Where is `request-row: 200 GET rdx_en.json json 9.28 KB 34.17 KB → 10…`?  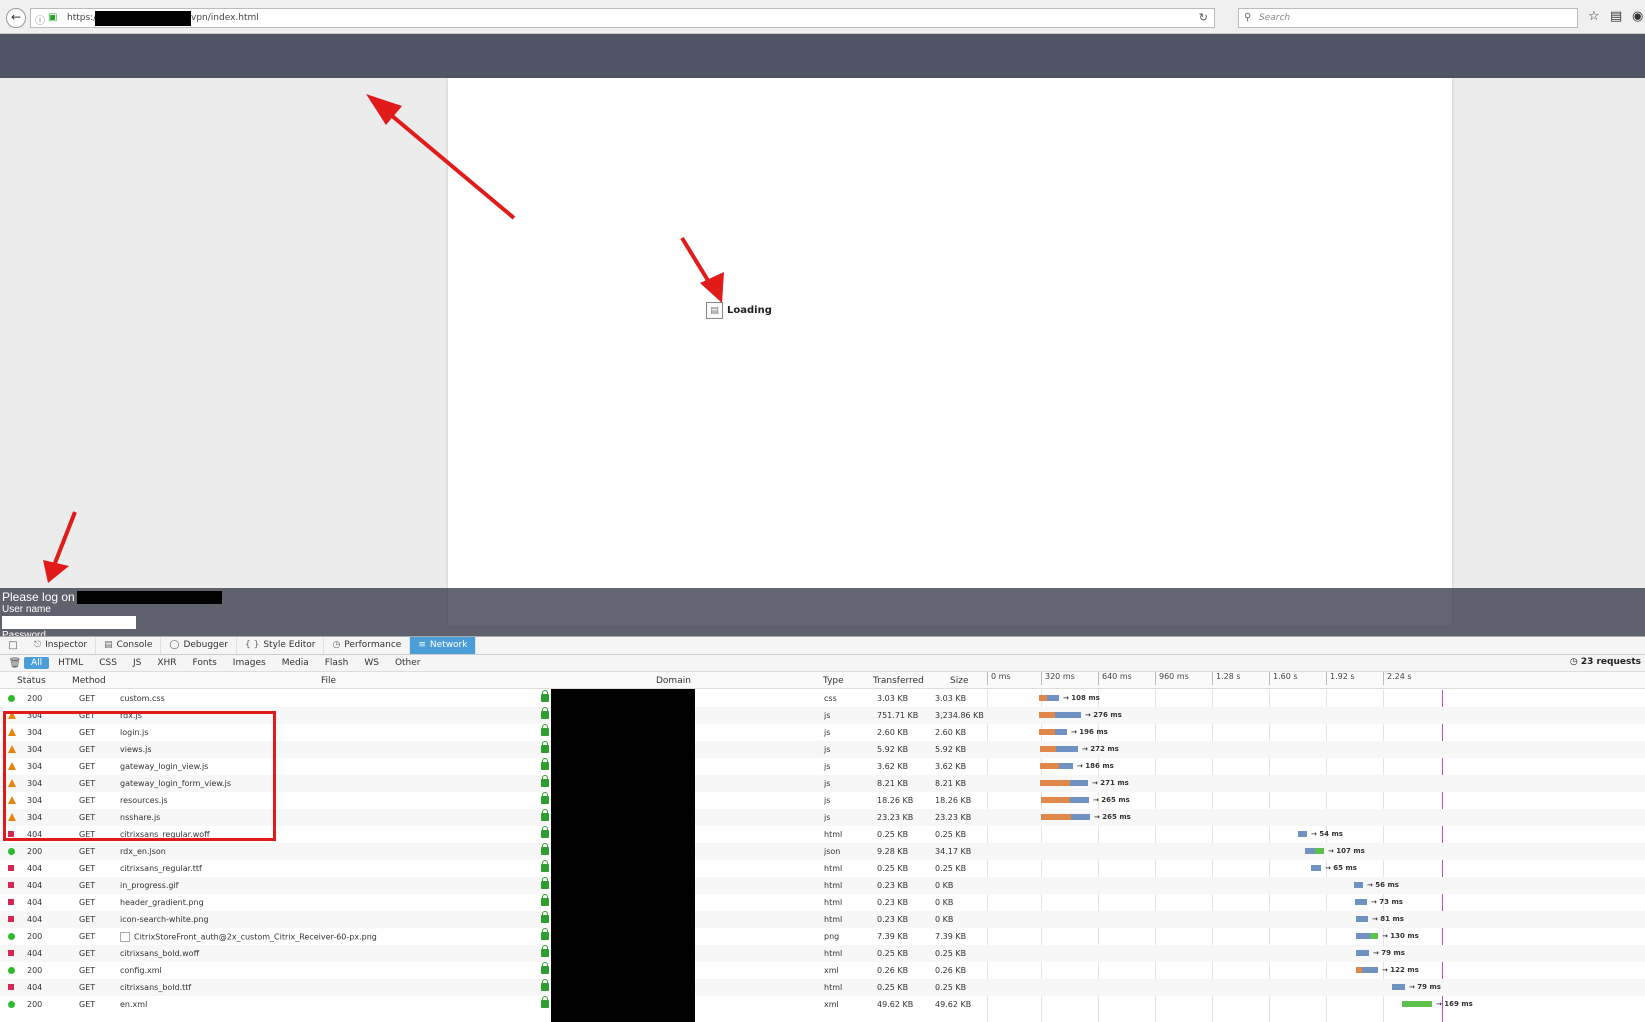
request-row: 200 GET rdx_en.json json 9.28 KB 34.17 KB → 10… is located at coordinates (822, 851).